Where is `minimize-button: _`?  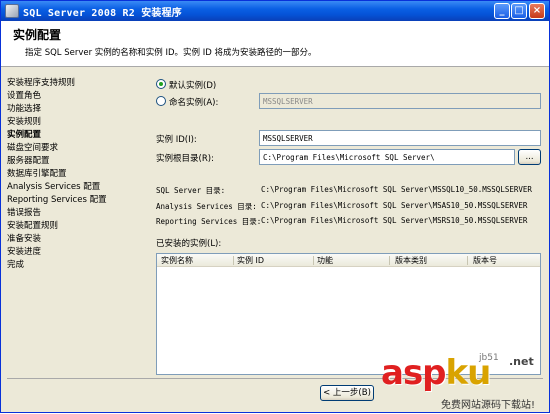 minimize-button: _ is located at coordinates (502, 11).